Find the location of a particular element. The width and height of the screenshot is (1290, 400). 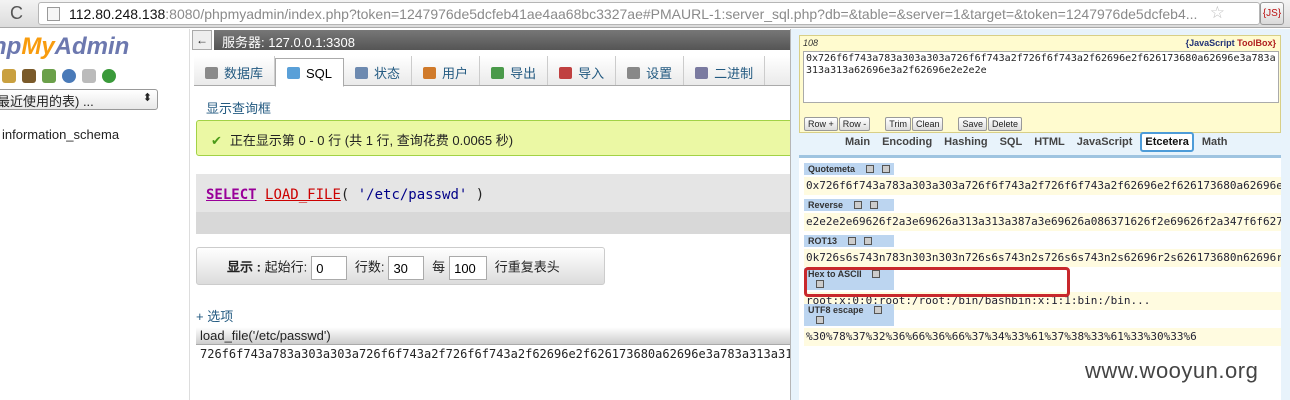

section-label-text: ROT13 is located at coordinates (823, 241).